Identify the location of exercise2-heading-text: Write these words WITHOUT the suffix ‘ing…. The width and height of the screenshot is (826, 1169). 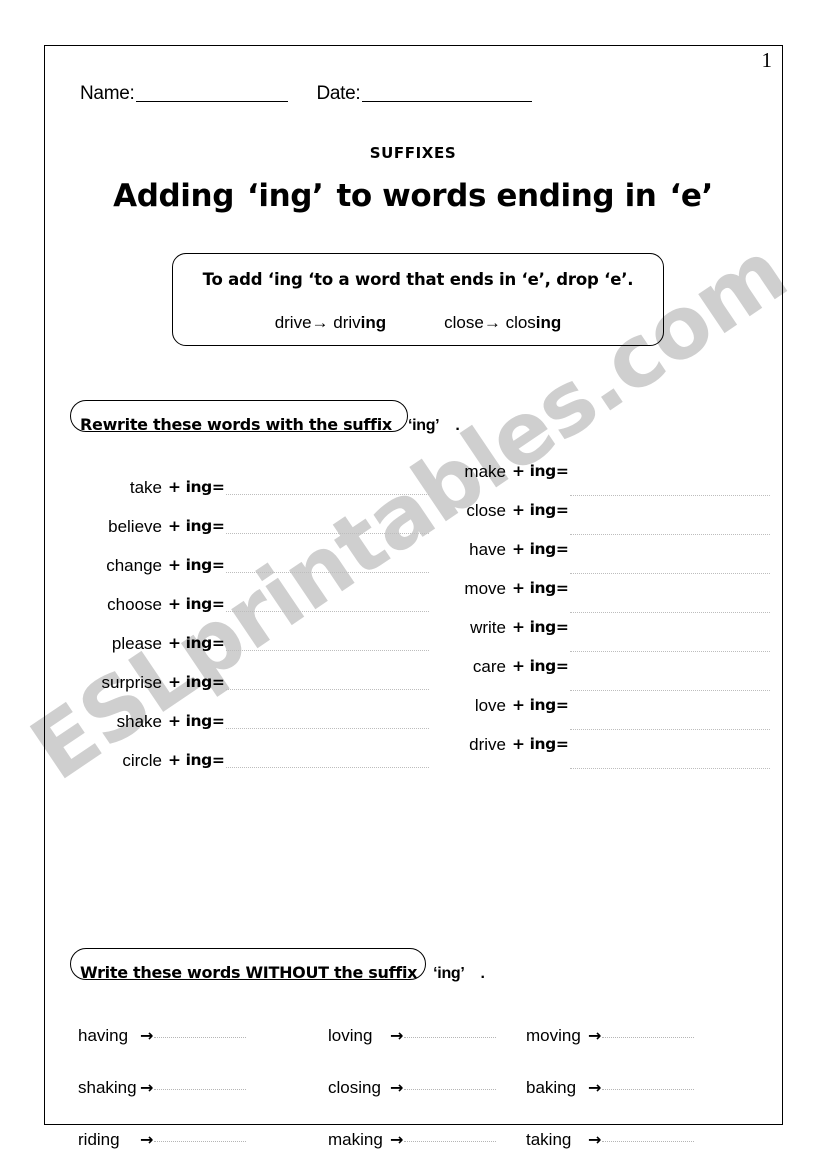
(282, 973).